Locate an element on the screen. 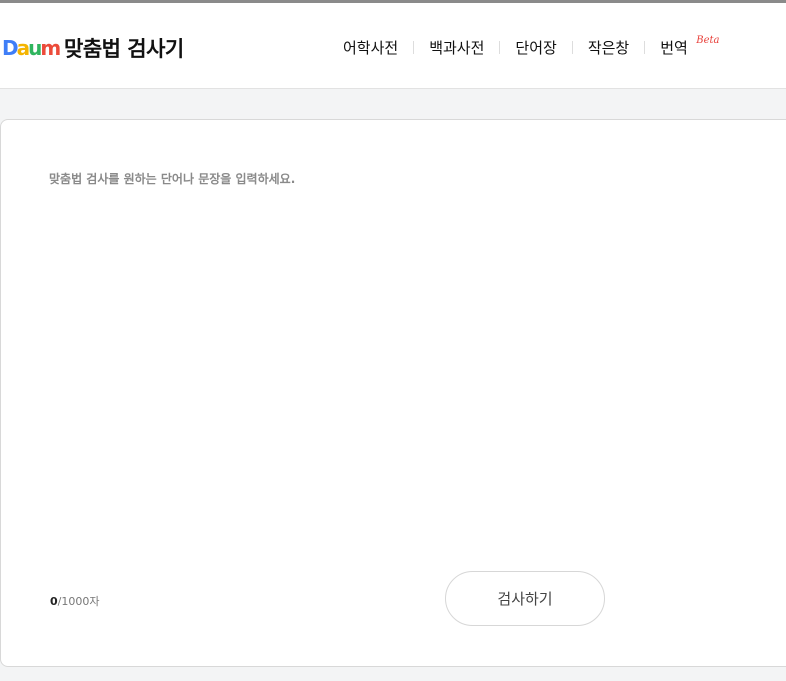 The width and height of the screenshot is (786, 681). nav-item-wordbook: 단어장 is located at coordinates (535, 47).